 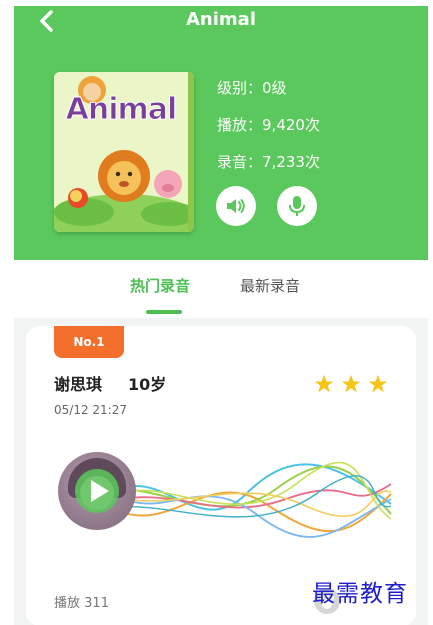 I want to click on page-title: Animal, so click(x=221, y=19).